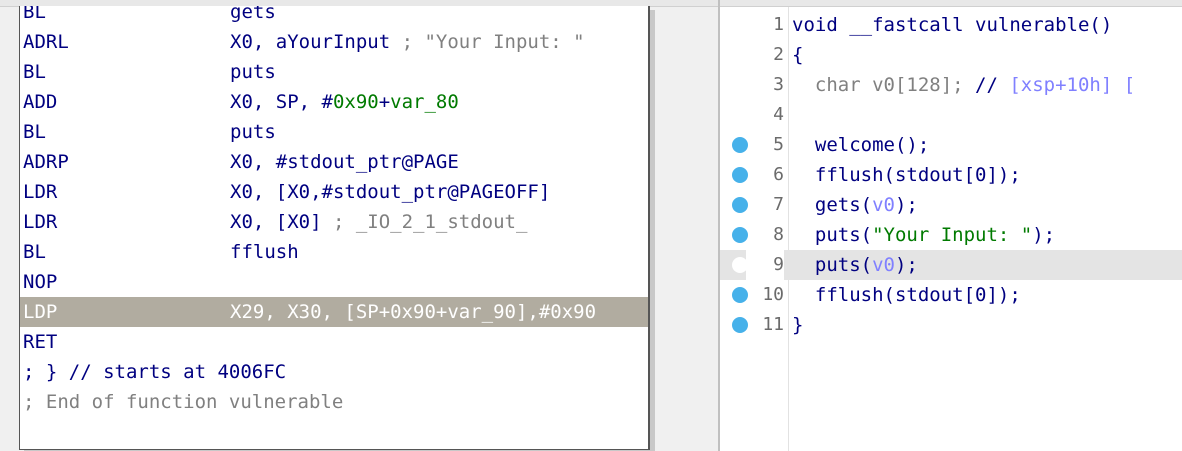 Image resolution: width=1182 pixels, height=451 pixels. I want to click on asm-operand-token: X0, #stdout_ptr@PAGE, so click(344, 162).